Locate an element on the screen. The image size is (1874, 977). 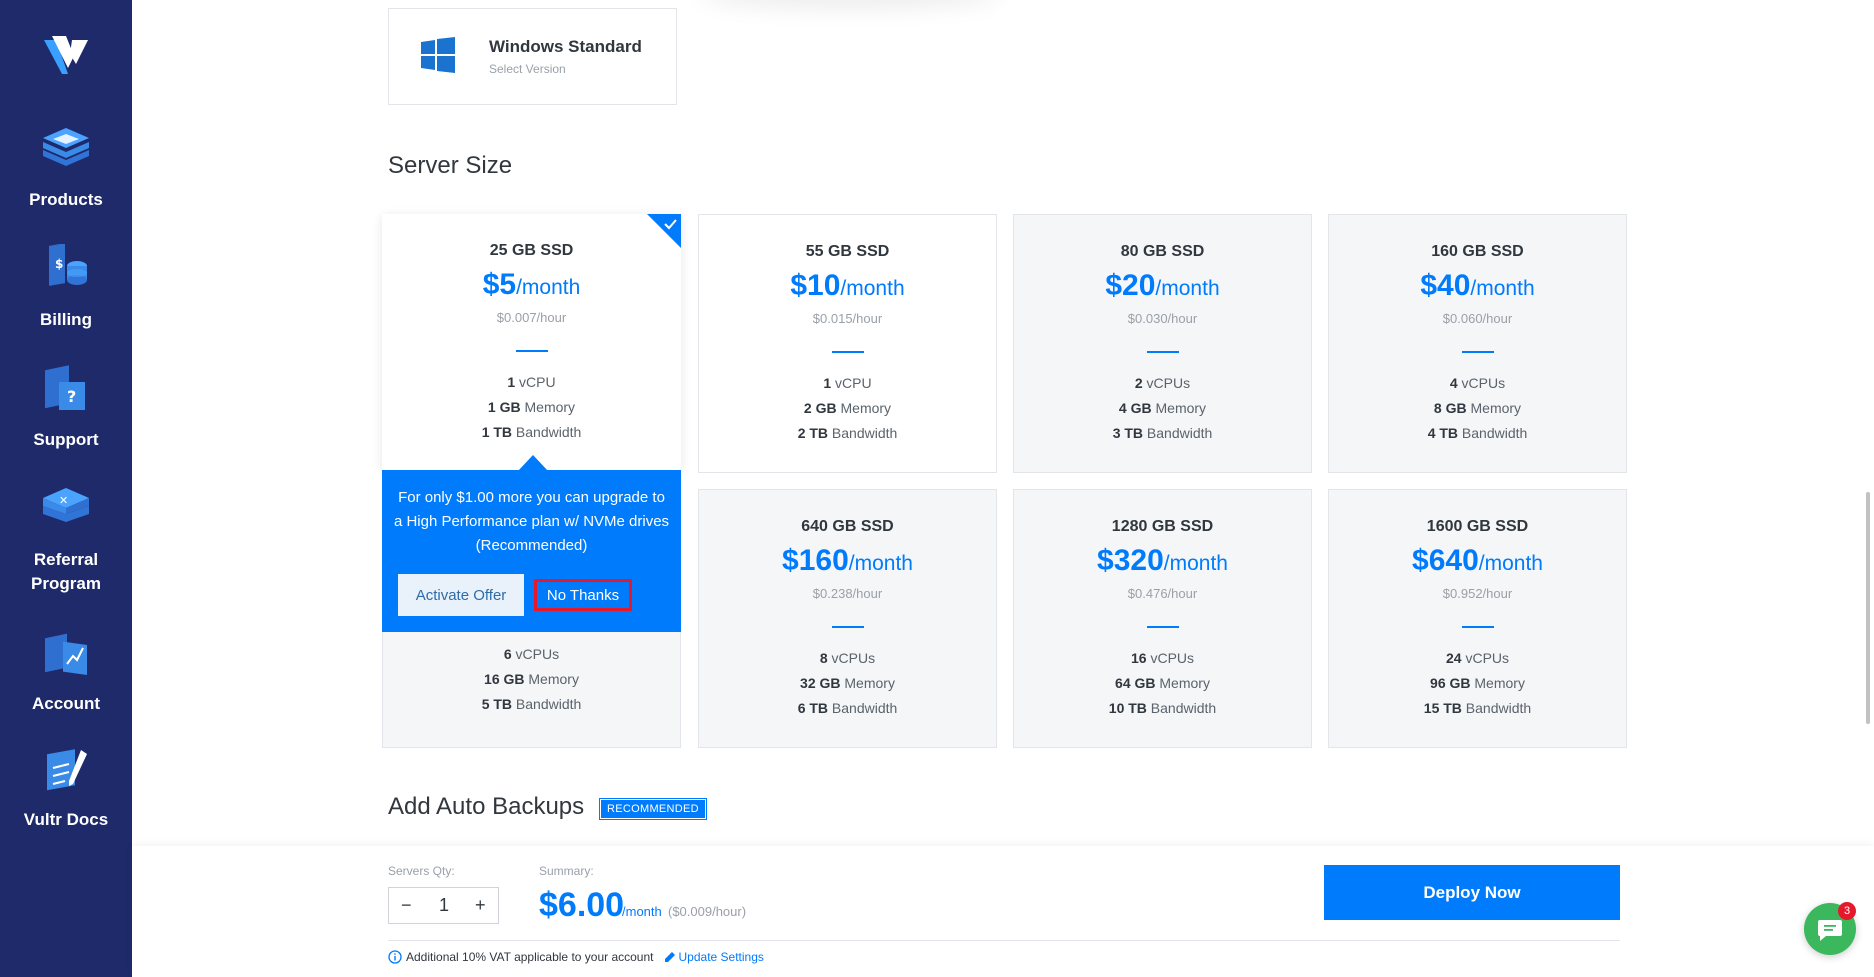
summary-month: /month is located at coordinates (642, 911).